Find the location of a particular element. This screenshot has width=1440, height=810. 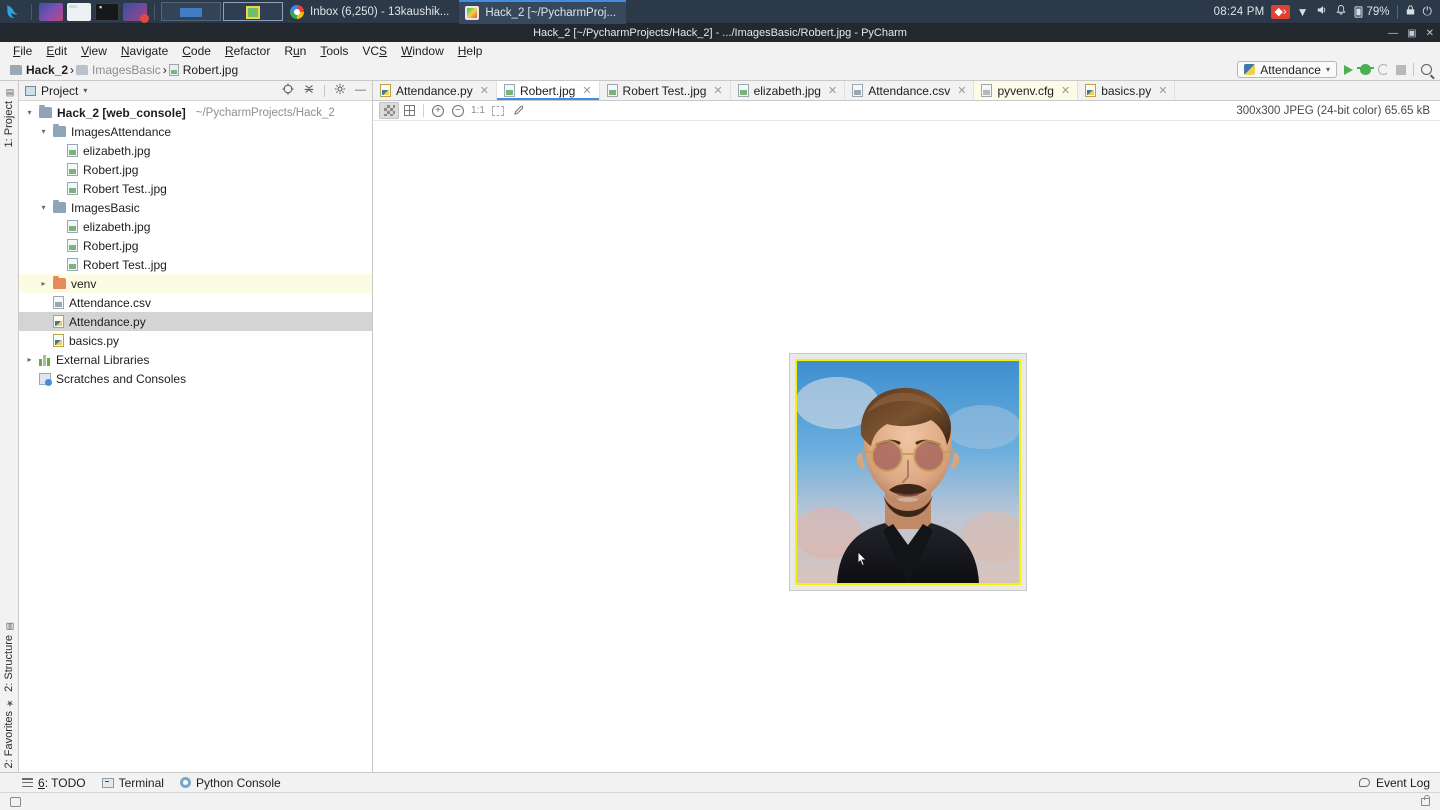

collapse-all-icon is located at coordinates (309, 90).